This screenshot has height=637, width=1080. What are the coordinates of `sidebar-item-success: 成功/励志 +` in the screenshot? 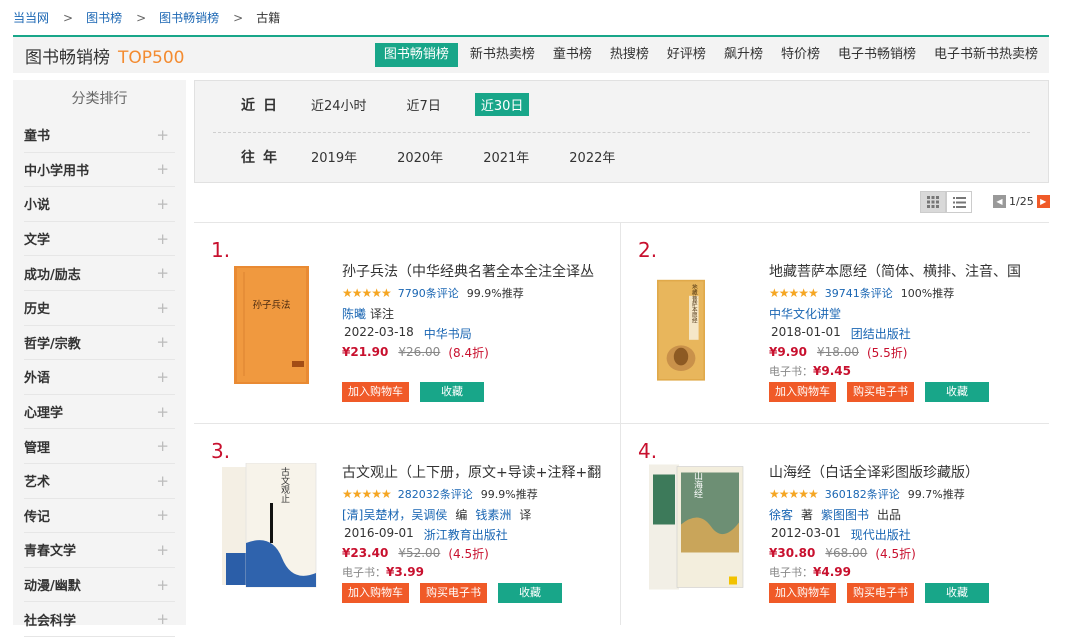 It's located at (99, 273).